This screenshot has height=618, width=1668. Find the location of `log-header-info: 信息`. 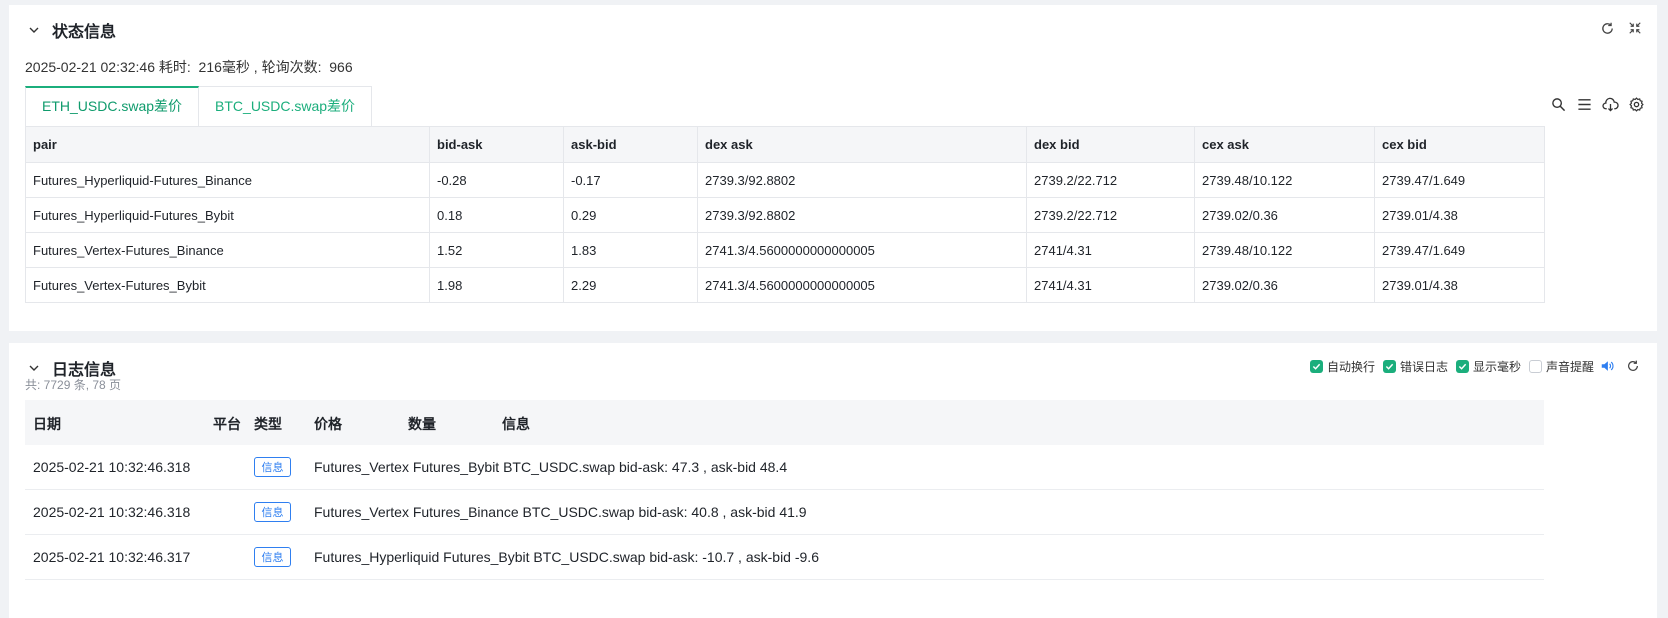

log-header-info: 信息 is located at coordinates (516, 424).